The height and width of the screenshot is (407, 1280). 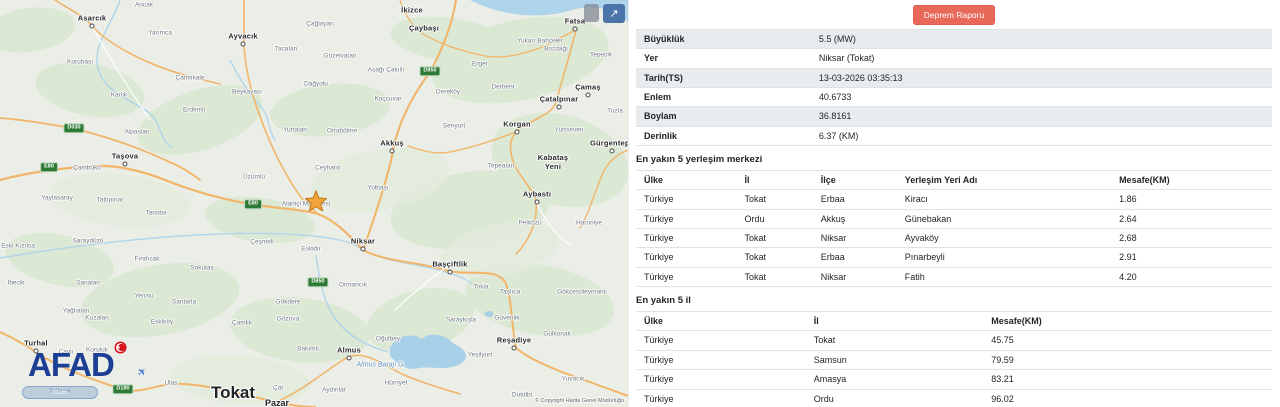 What do you see at coordinates (954, 58) in the screenshot?
I see `detail-row: Yer Niksar (Tokat)` at bounding box center [954, 58].